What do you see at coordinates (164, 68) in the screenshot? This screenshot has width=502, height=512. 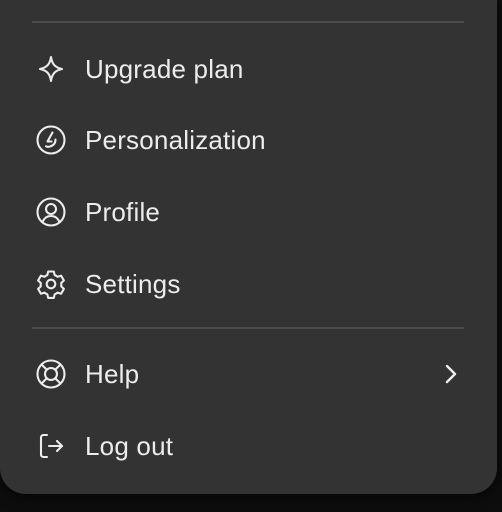 I see `menu-item-label: Upgrade plan` at bounding box center [164, 68].